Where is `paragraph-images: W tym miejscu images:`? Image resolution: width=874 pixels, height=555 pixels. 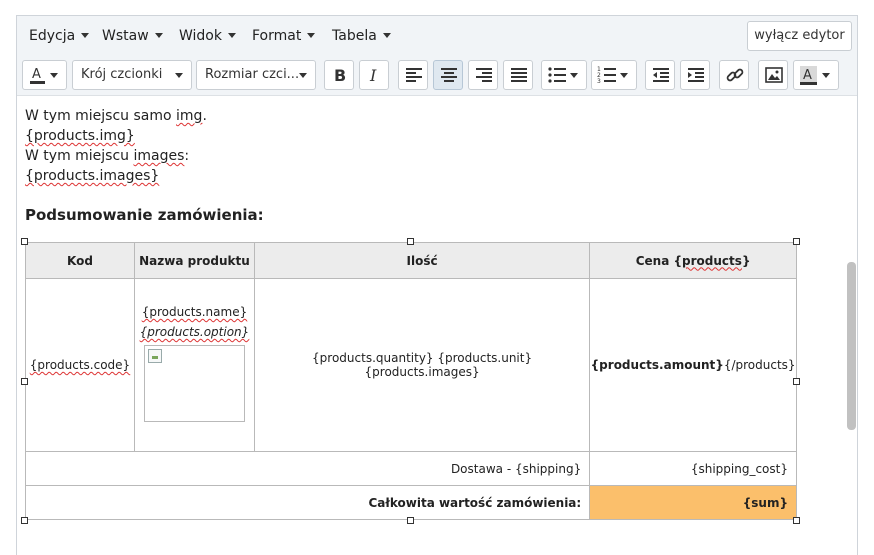 paragraph-images: W tym miejscu images: is located at coordinates (107, 156).